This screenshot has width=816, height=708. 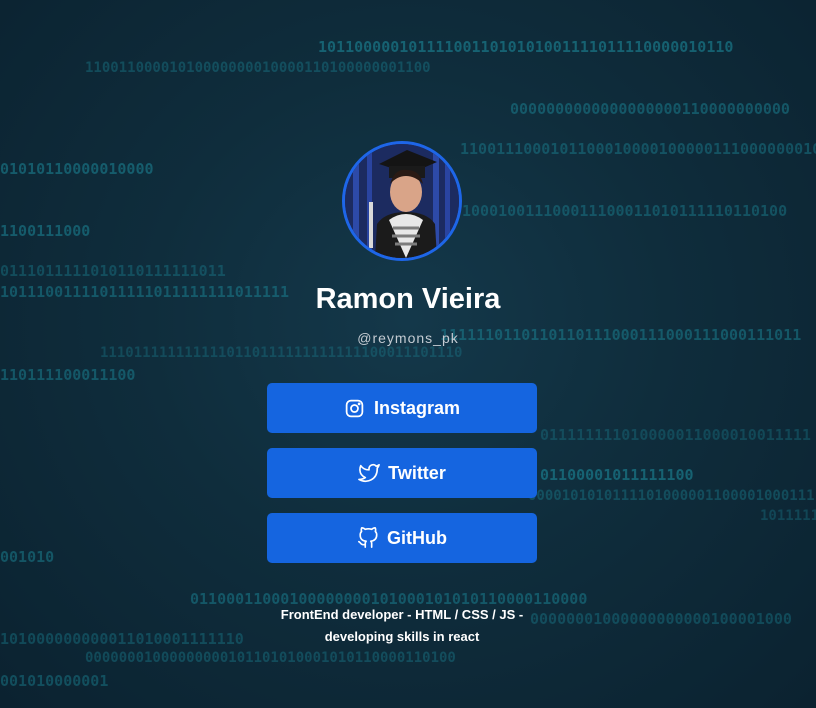 I want to click on github-button: GitHub, so click(x=402, y=538).